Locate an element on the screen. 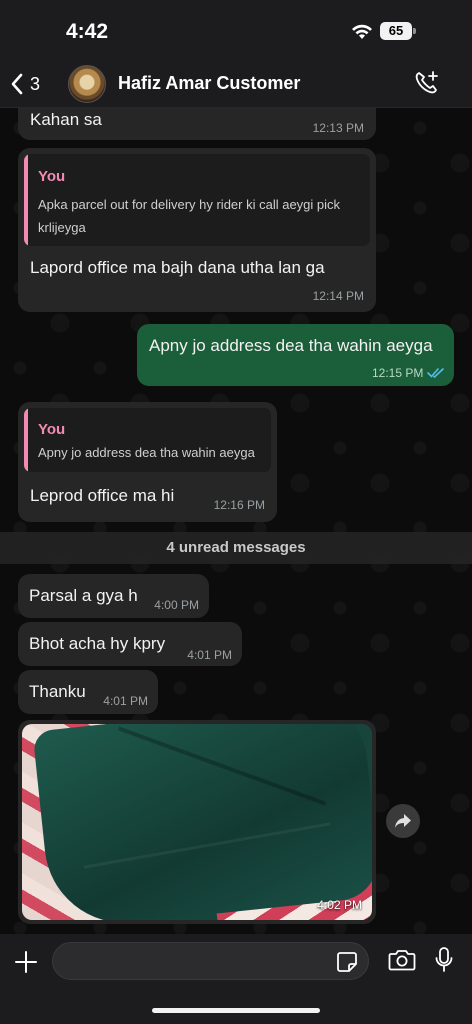 The image size is (472, 1024). message-composer is located at coordinates (236, 979).